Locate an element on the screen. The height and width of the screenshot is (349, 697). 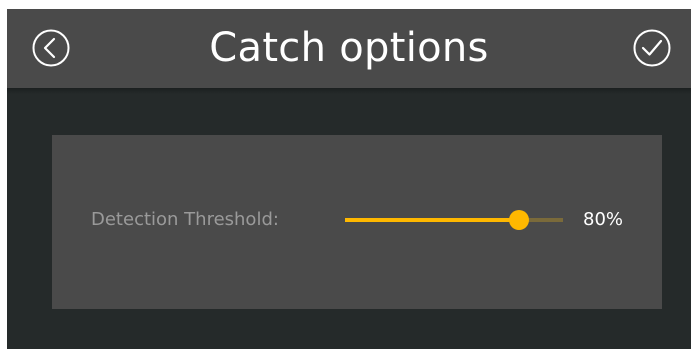
check-circle-icon is located at coordinates (652, 48).